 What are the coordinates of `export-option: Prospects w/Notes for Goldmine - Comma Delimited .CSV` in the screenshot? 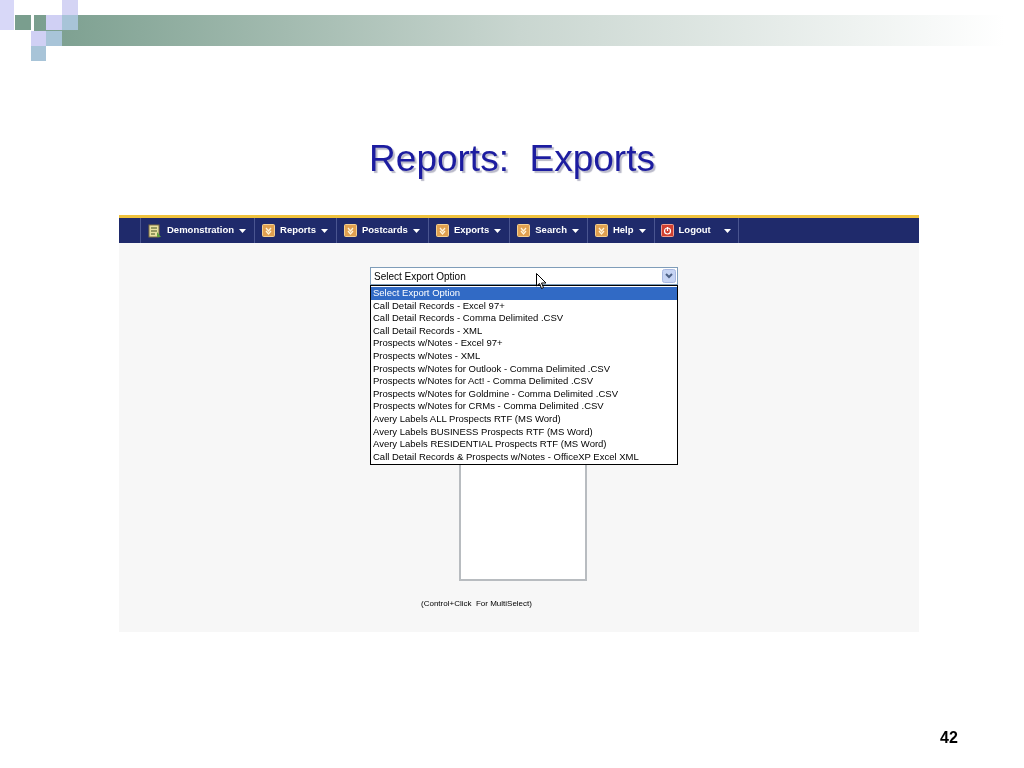 It's located at (524, 394).